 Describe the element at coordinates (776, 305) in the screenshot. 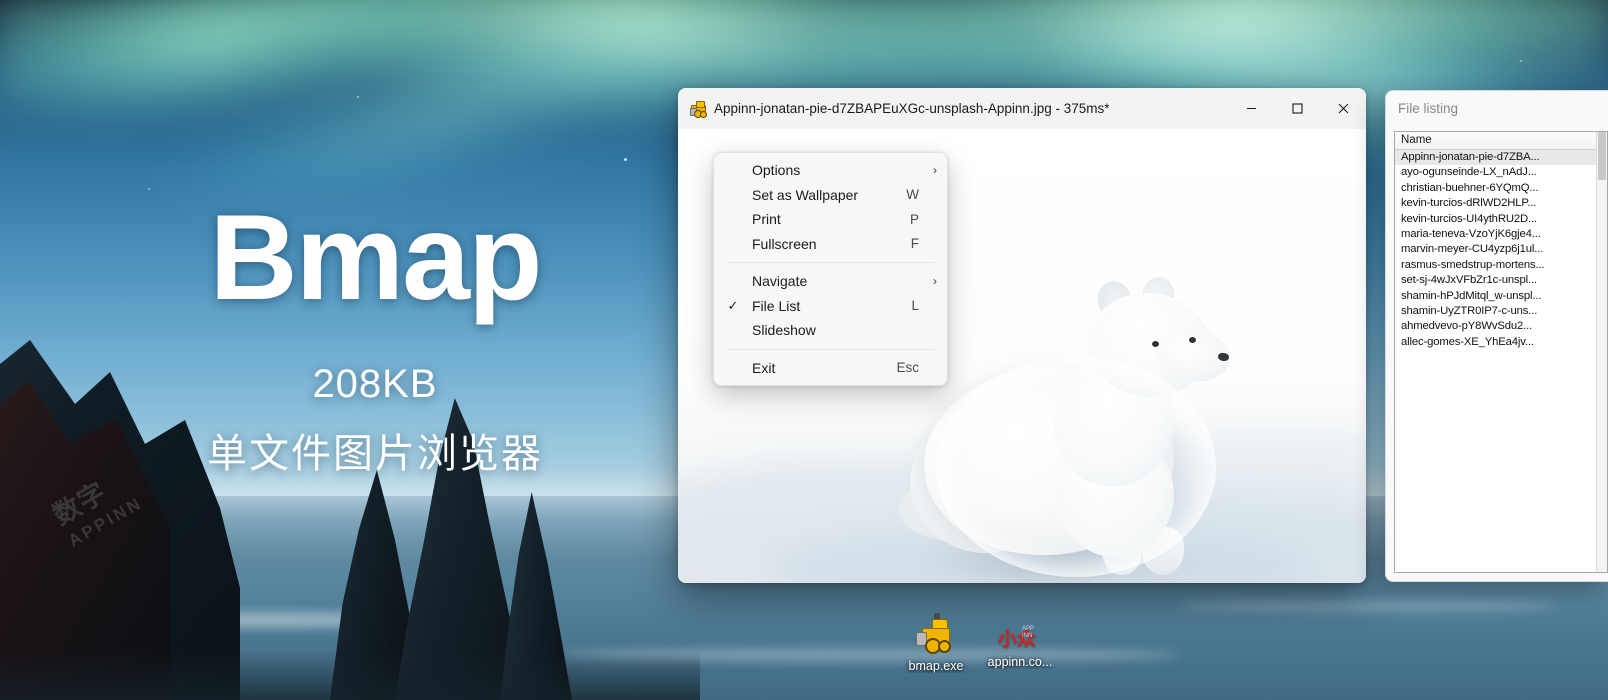

I see `menu-item-label: File List` at that location.